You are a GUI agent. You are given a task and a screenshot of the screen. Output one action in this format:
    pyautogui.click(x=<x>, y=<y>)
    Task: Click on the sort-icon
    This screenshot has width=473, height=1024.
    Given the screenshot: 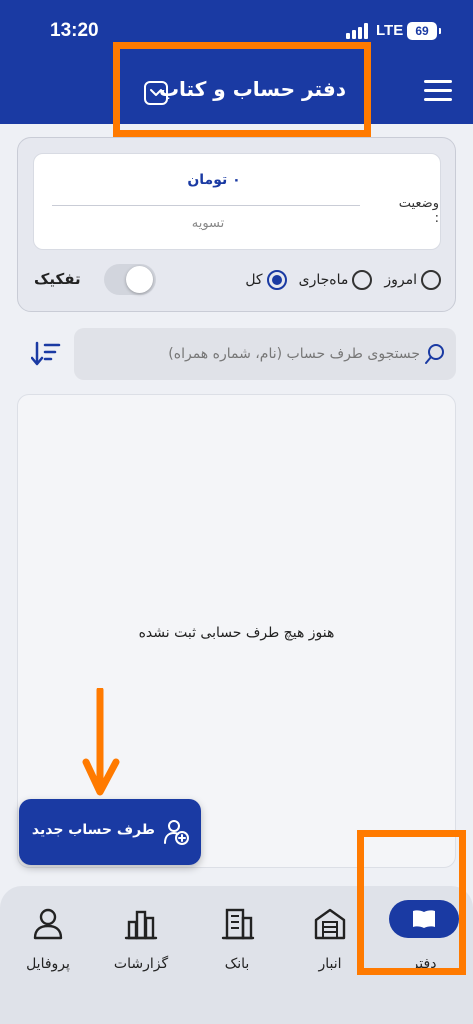 What is the action you would take?
    pyautogui.click(x=45, y=353)
    